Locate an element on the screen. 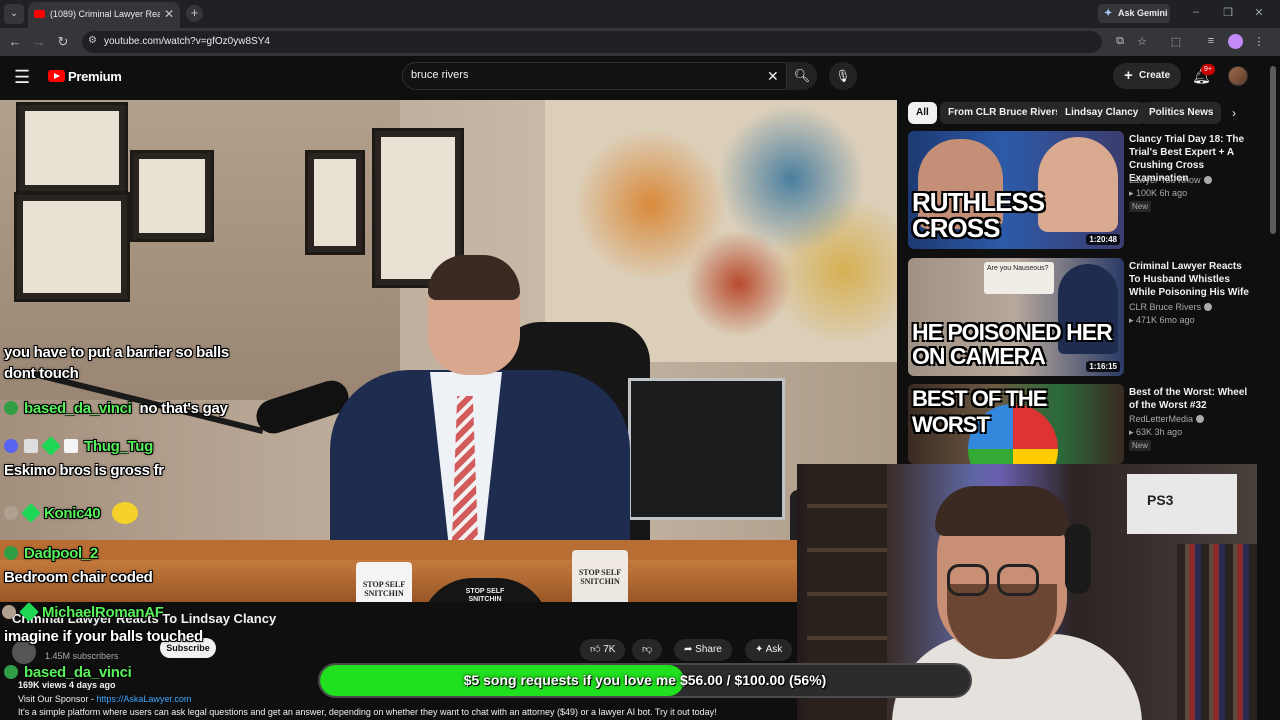 This screenshot has height=720, width=1280. microphone-icon: 🎙︎ is located at coordinates (843, 76).